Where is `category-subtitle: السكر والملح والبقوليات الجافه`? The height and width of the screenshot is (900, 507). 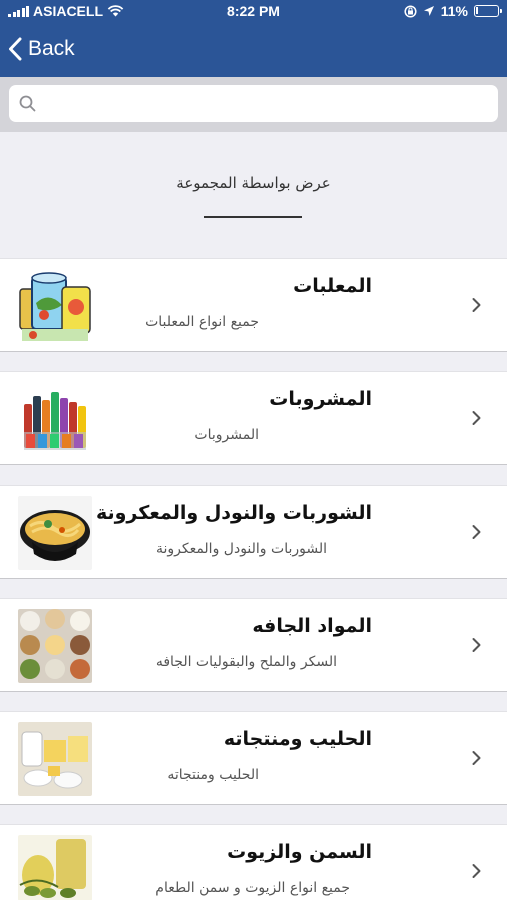 category-subtitle: السكر والملح والبقوليات الجافه is located at coordinates (246, 662).